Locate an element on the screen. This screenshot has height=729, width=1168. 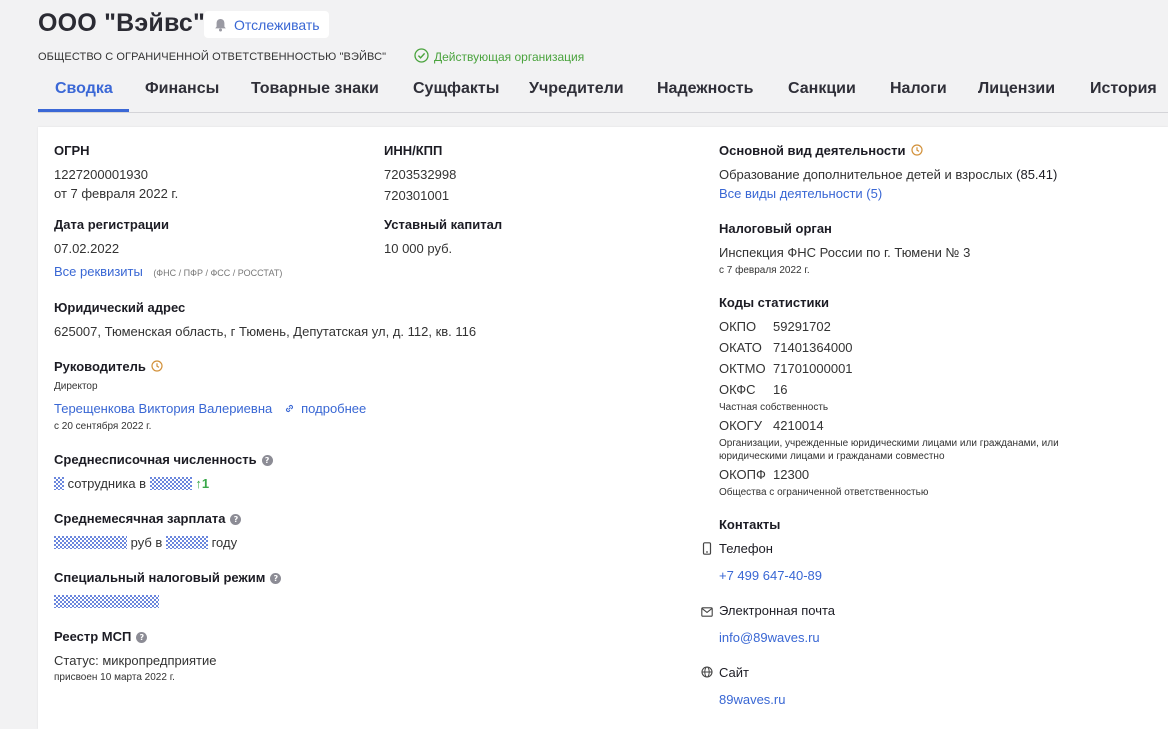
activity-label-text: Основной вид деятельности is located at coordinates (812, 150).